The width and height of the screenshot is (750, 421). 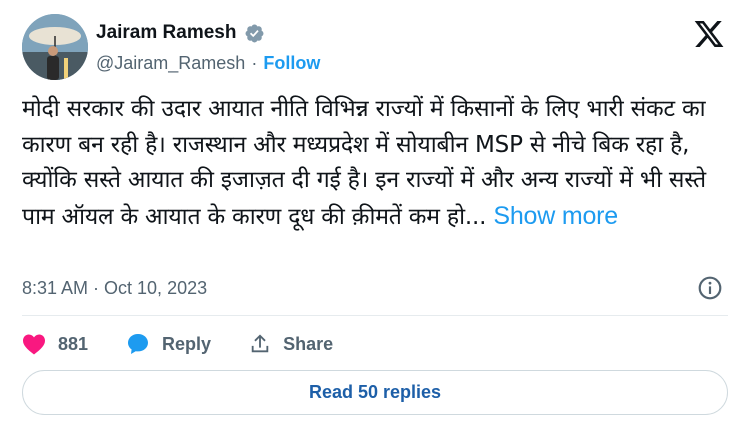 What do you see at coordinates (308, 343) in the screenshot?
I see `share-label: Share` at bounding box center [308, 343].